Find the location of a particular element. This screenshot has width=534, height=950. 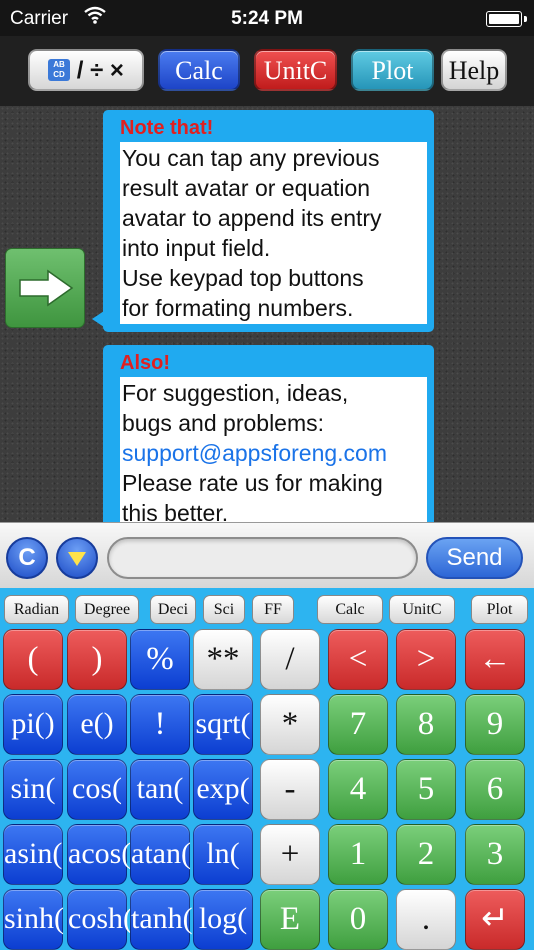

clear-button: C is located at coordinates (27, 558).